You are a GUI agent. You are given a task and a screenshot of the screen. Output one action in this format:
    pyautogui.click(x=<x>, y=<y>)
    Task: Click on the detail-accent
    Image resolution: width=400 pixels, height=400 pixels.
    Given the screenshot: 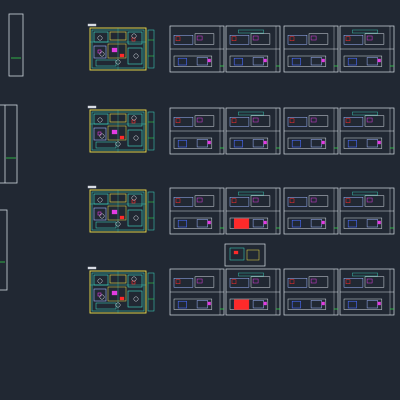 What is the action you would take?
    pyautogui.click(x=236, y=252)
    